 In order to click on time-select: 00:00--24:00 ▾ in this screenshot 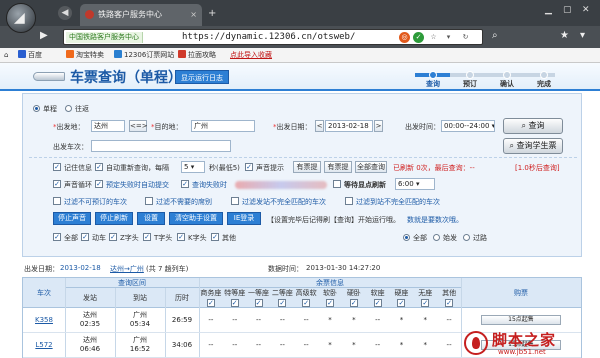, I will do `click(468, 126)`.